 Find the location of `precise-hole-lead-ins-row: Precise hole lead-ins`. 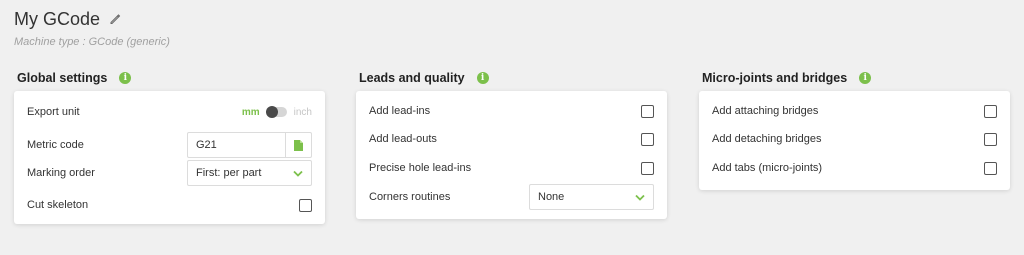

precise-hole-lead-ins-row: Precise hole lead-ins is located at coordinates (511, 168).